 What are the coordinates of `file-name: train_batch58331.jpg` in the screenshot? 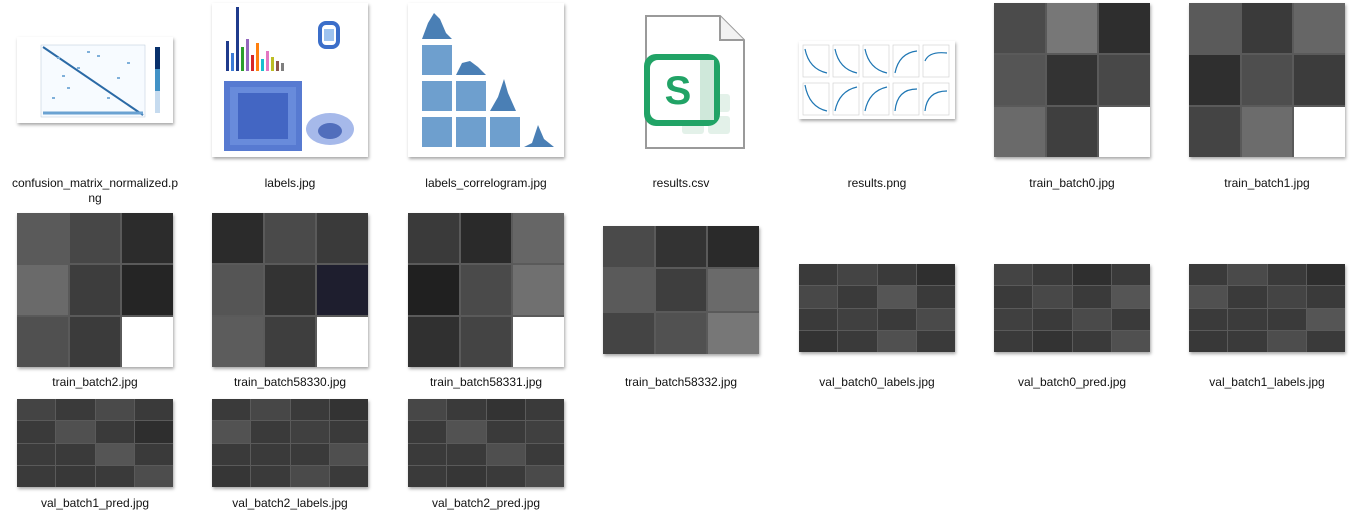 It's located at (486, 382).